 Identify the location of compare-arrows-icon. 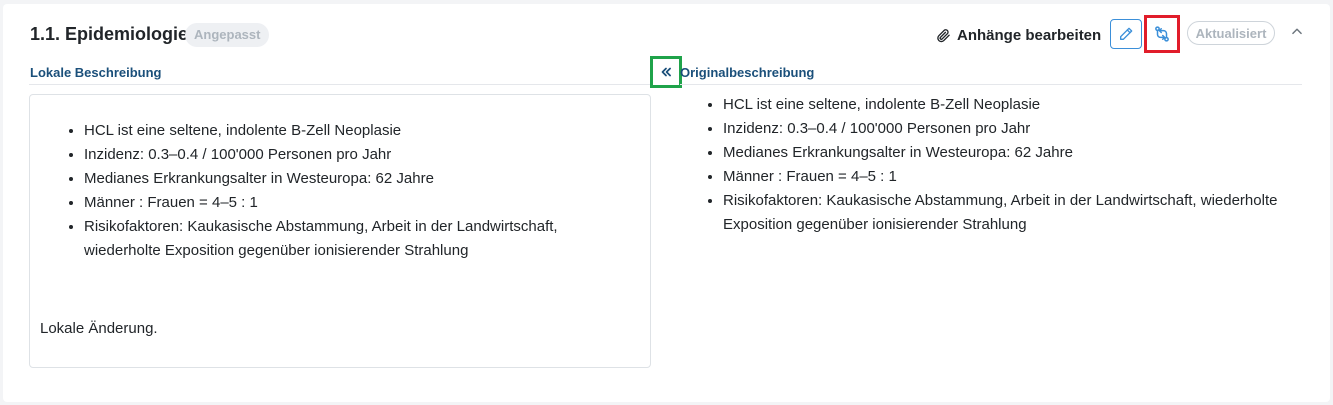
(1162, 34).